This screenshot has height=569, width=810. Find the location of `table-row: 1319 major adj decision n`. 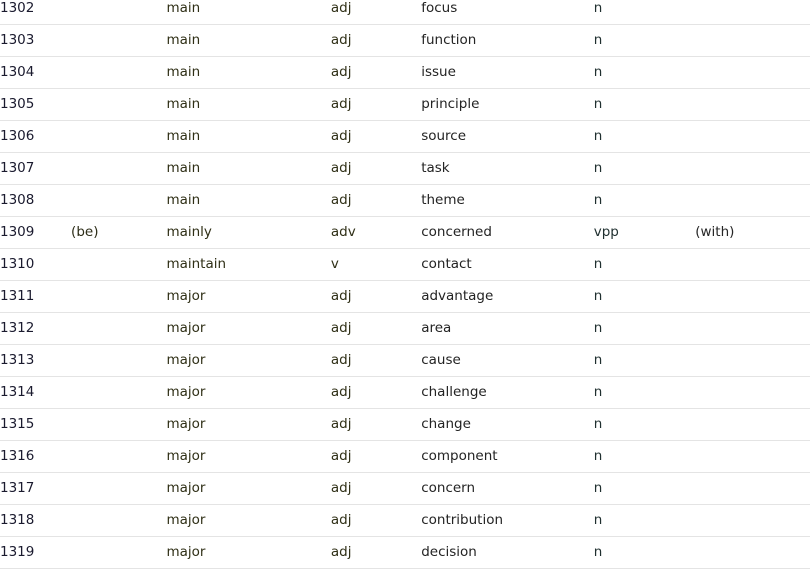

table-row: 1319 major adj decision n is located at coordinates (405, 552).